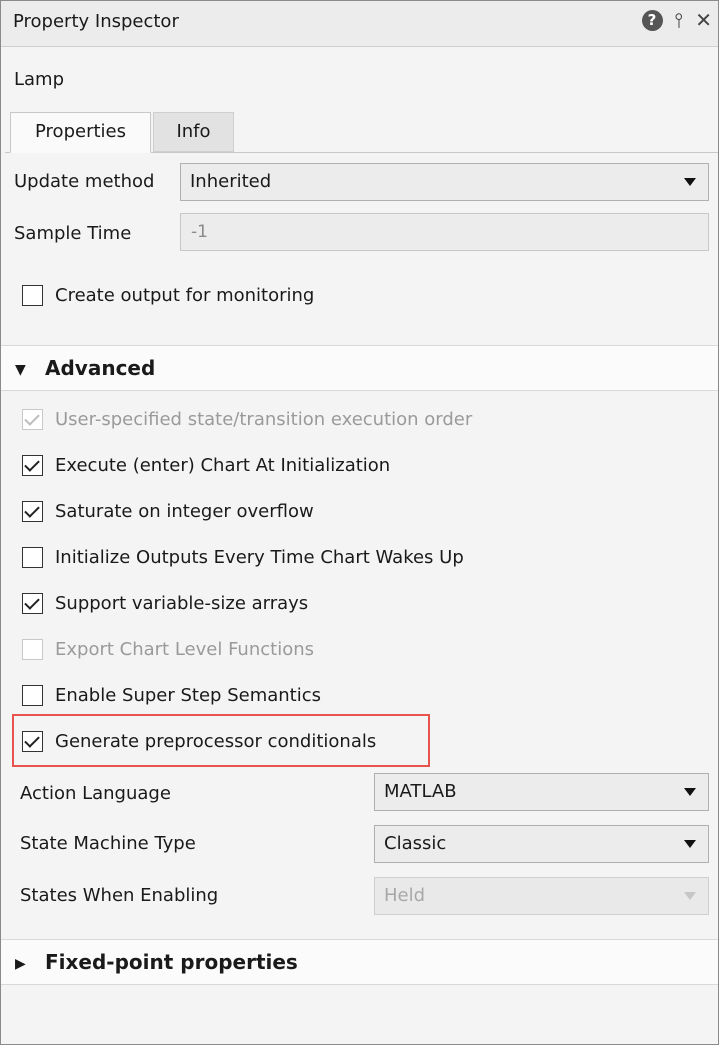 The height and width of the screenshot is (1045, 719). What do you see at coordinates (359, 24) in the screenshot?
I see `title-bar: Property Inspector ? ⫯ ✕` at bounding box center [359, 24].